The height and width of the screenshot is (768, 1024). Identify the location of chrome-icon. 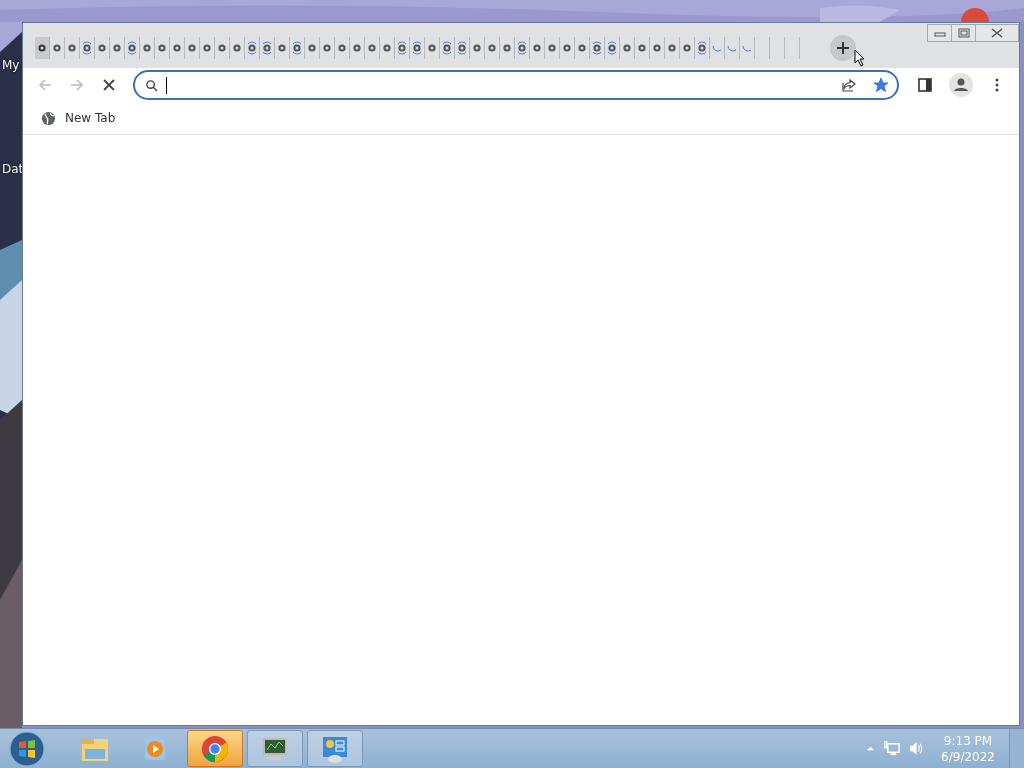
(215, 748).